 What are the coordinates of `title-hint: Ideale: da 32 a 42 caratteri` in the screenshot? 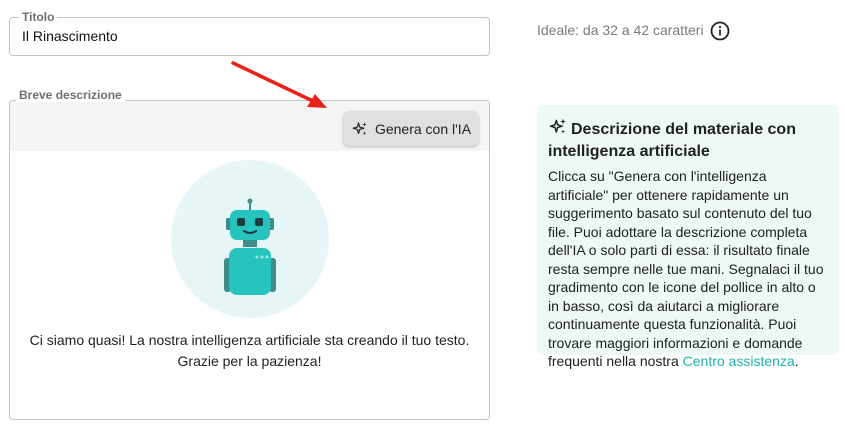 It's located at (620, 30).